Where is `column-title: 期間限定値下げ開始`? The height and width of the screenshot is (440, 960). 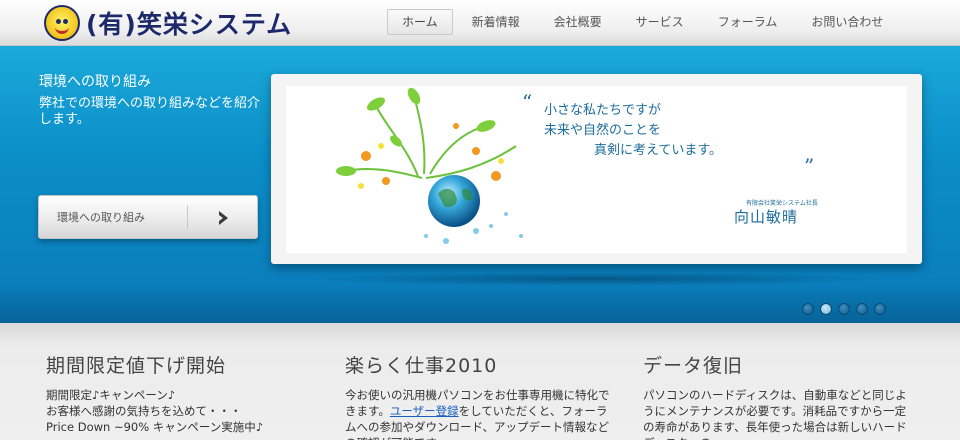
column-title: 期間限定値下げ開始 is located at coordinates (136, 366).